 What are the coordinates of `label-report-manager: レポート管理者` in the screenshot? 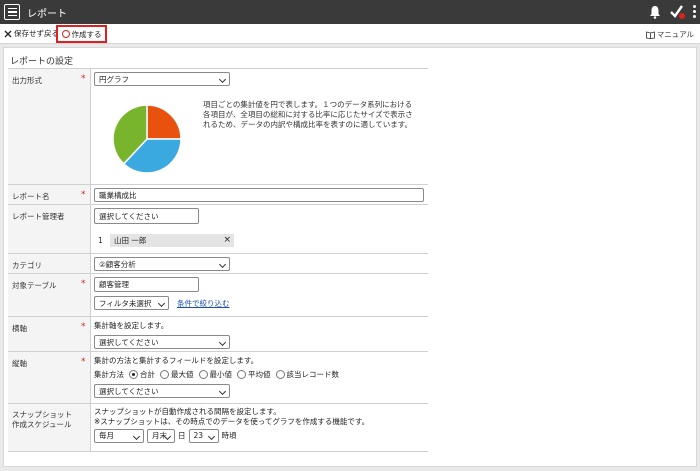 It's located at (49, 229).